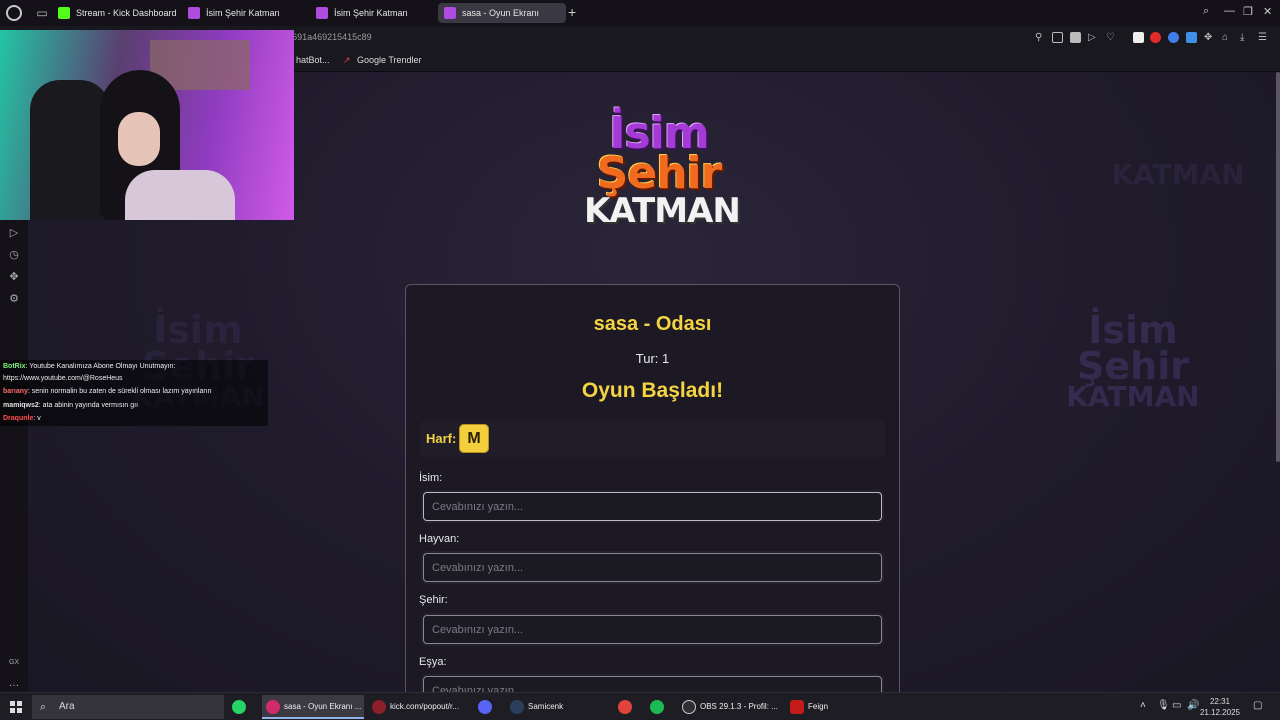  I want to click on taskbar-clock: 22:31 21.12.2025, so click(1220, 707).